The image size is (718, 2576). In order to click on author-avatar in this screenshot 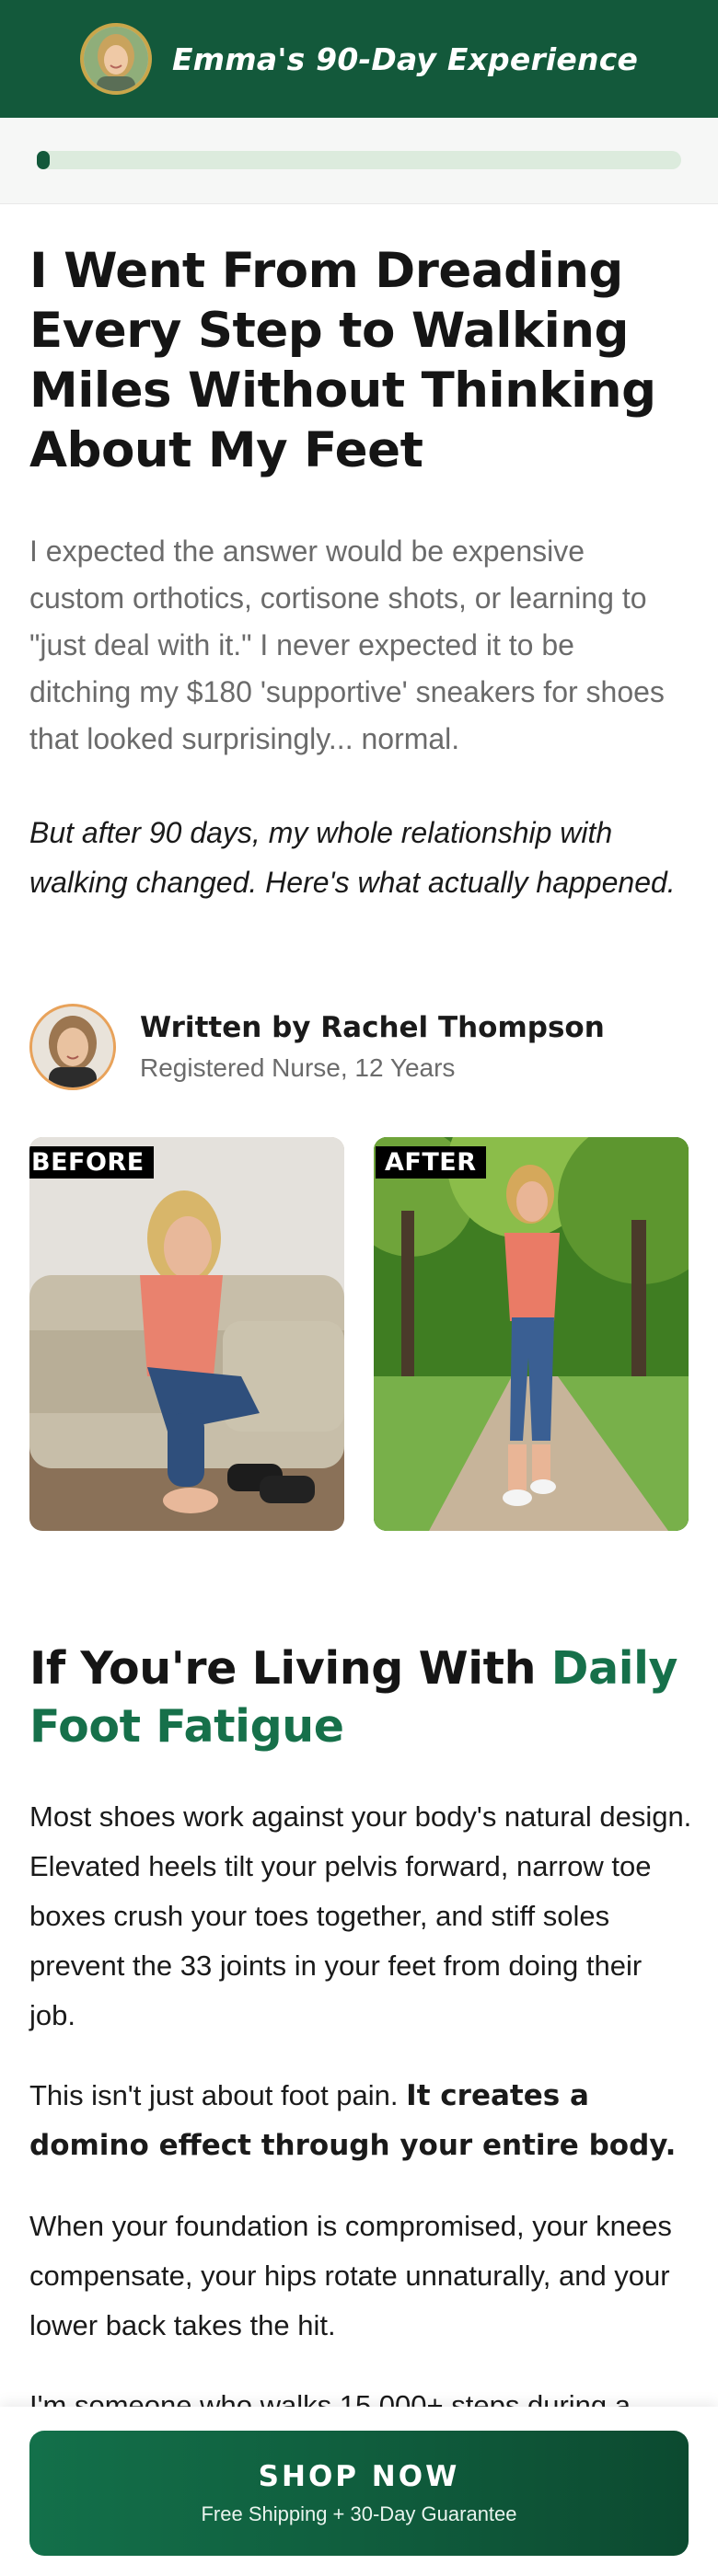, I will do `click(72, 1047)`.